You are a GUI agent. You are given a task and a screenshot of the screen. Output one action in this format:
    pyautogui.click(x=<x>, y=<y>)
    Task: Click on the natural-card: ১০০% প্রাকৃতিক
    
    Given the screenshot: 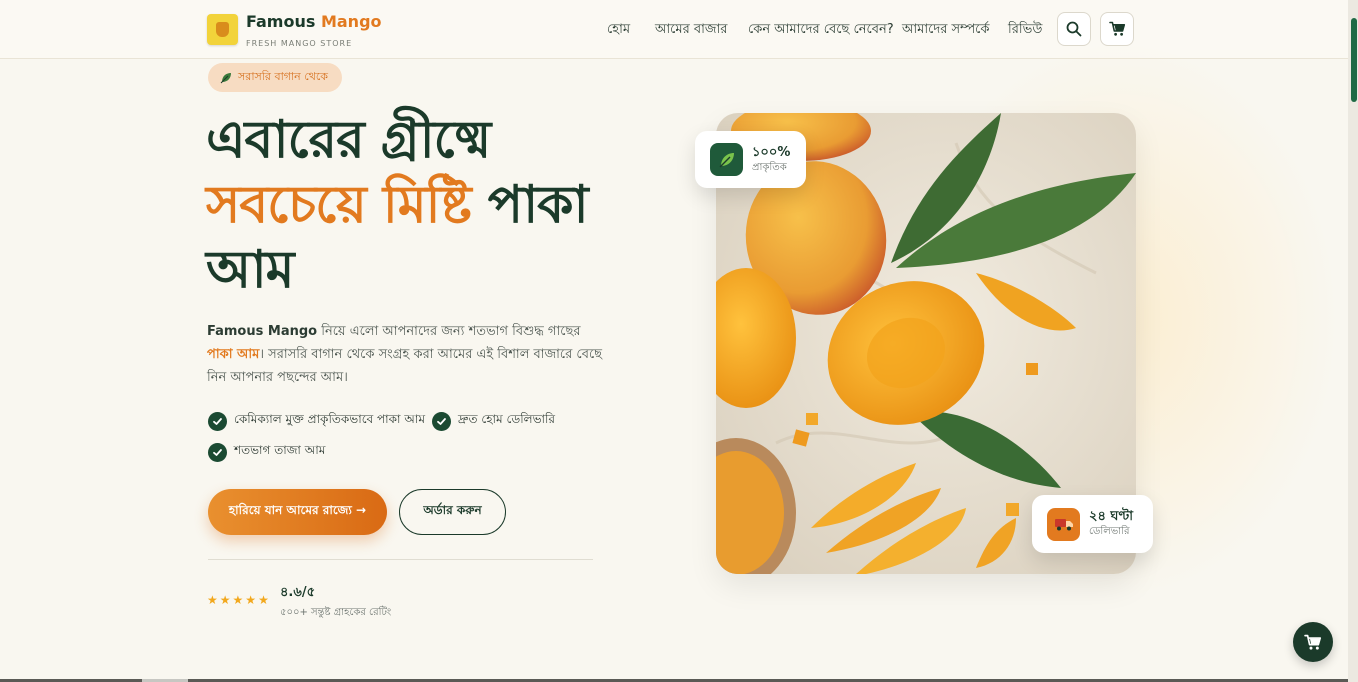 What is the action you would take?
    pyautogui.click(x=750, y=159)
    